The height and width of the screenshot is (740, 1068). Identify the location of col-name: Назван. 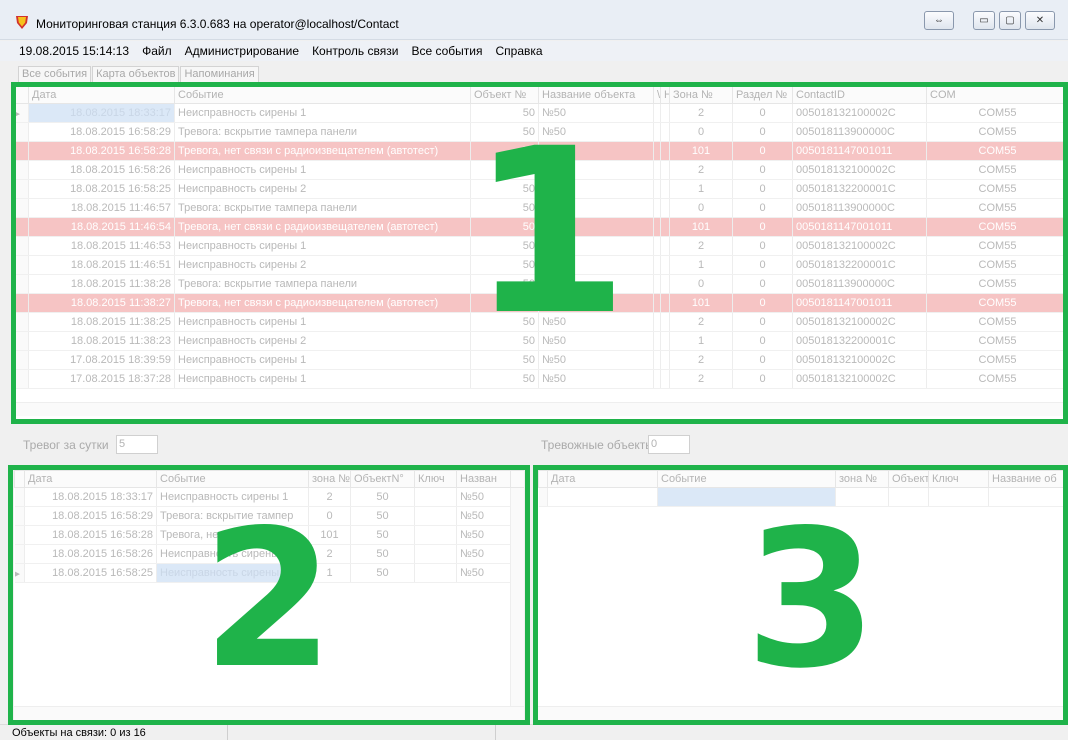
(483, 479).